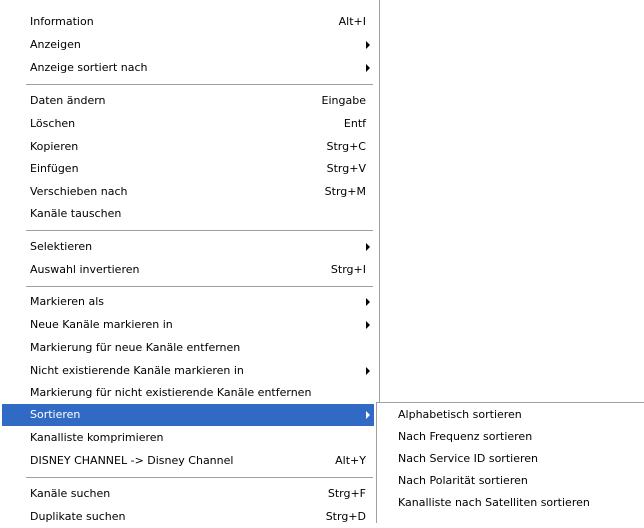 The width and height of the screenshot is (644, 528). I want to click on submenu-item-label: Alphabetisch sortieren, so click(460, 414).